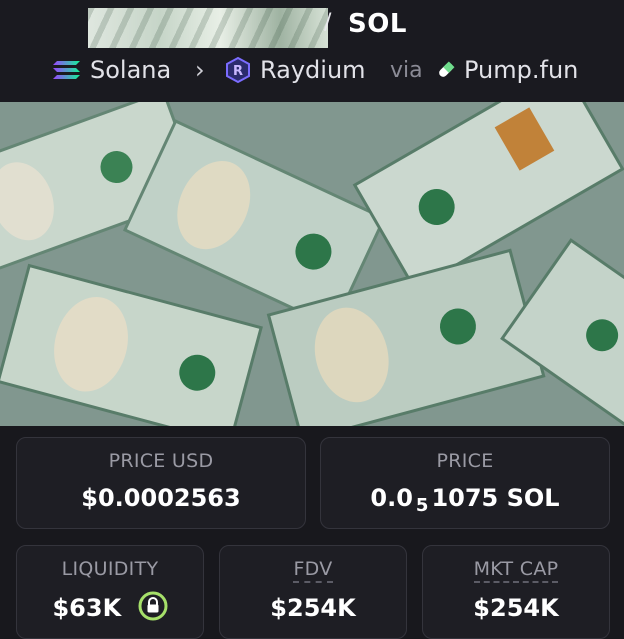 The width and height of the screenshot is (624, 639). I want to click on mkt-cap-value: $254K, so click(516, 608).